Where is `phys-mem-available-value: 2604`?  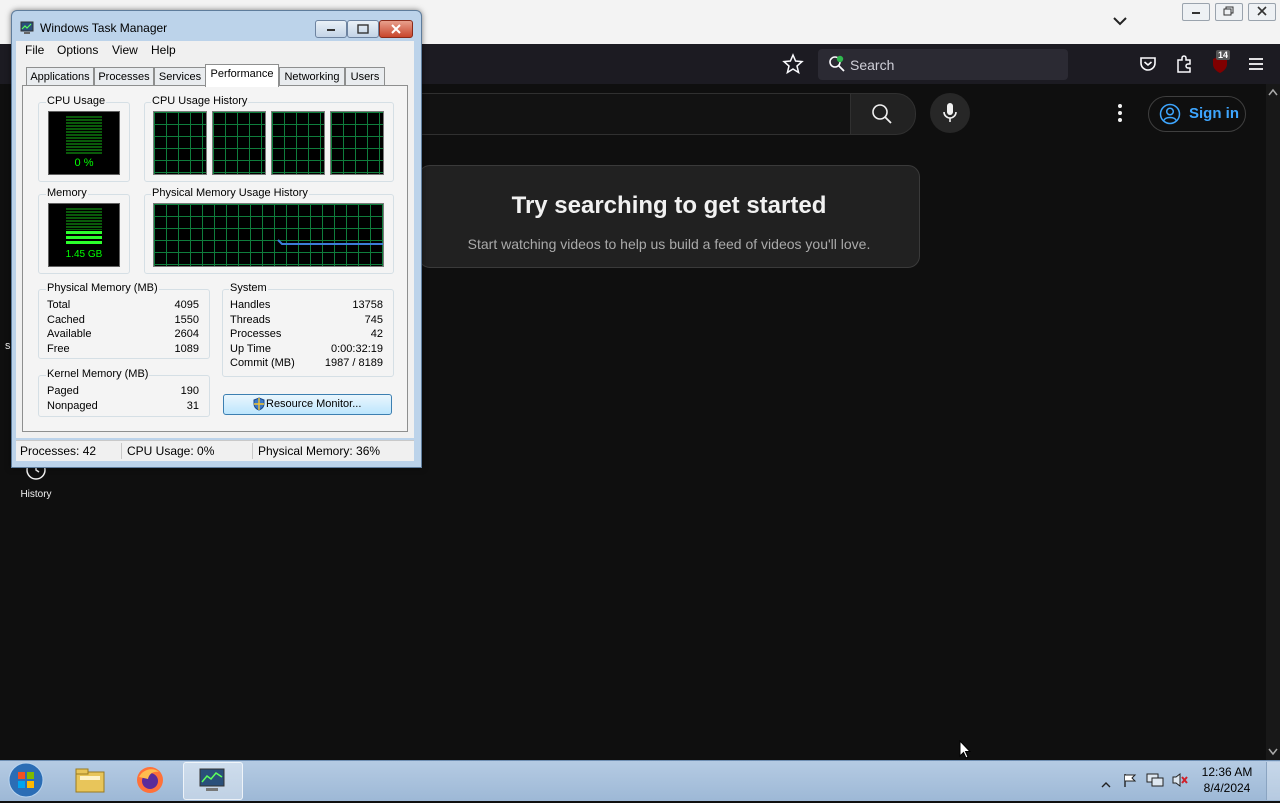
phys-mem-available-value: 2604 is located at coordinates (186, 334).